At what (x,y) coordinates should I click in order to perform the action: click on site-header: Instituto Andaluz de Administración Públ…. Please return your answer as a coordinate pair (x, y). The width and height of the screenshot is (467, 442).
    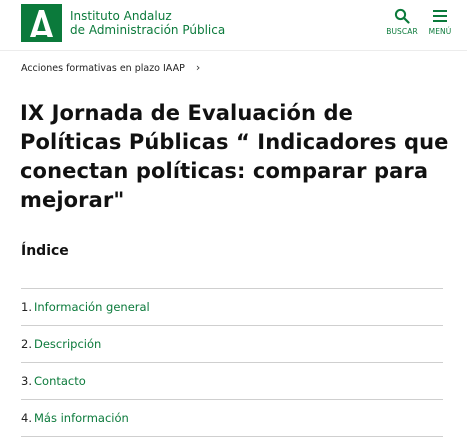
    Looking at the image, I should click on (233, 25).